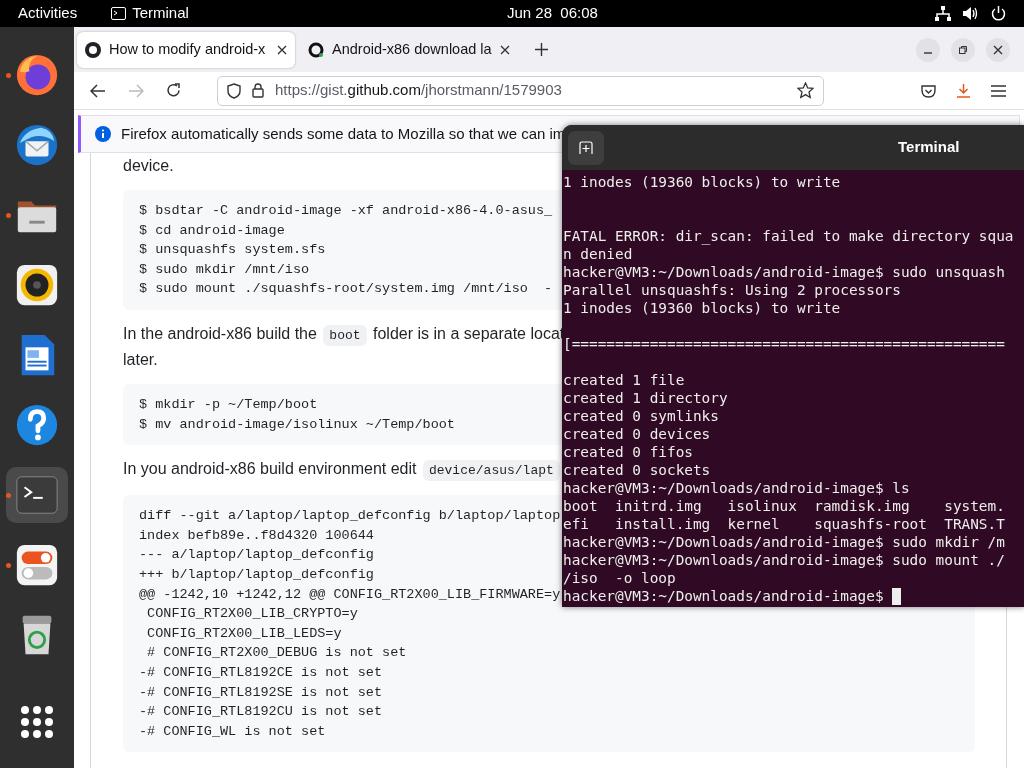 The width and height of the screenshot is (1024, 768). I want to click on code-line: -# CONFIG_RTL8192SE is not set, so click(261, 692).